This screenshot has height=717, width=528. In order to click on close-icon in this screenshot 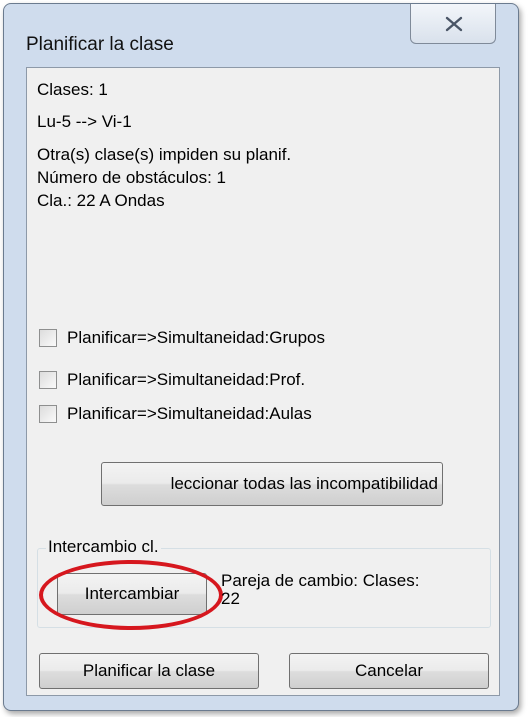, I will do `click(454, 24)`.